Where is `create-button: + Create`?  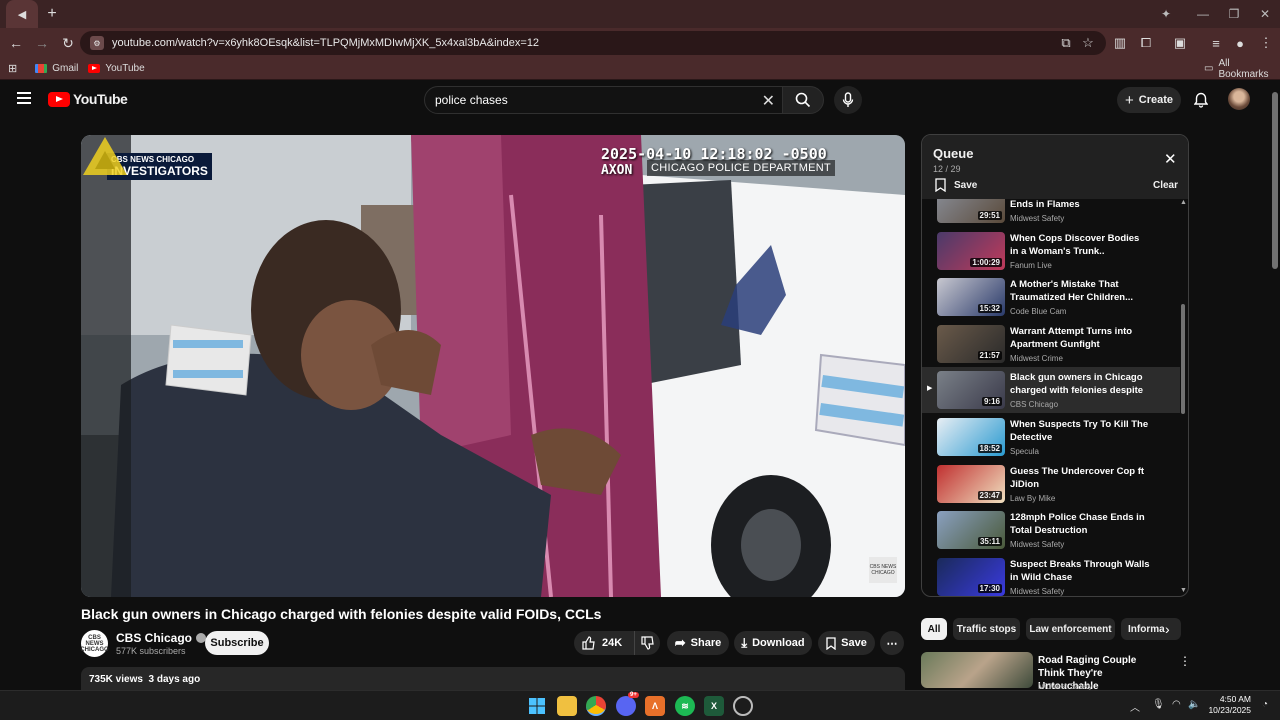 create-button: + Create is located at coordinates (1149, 100).